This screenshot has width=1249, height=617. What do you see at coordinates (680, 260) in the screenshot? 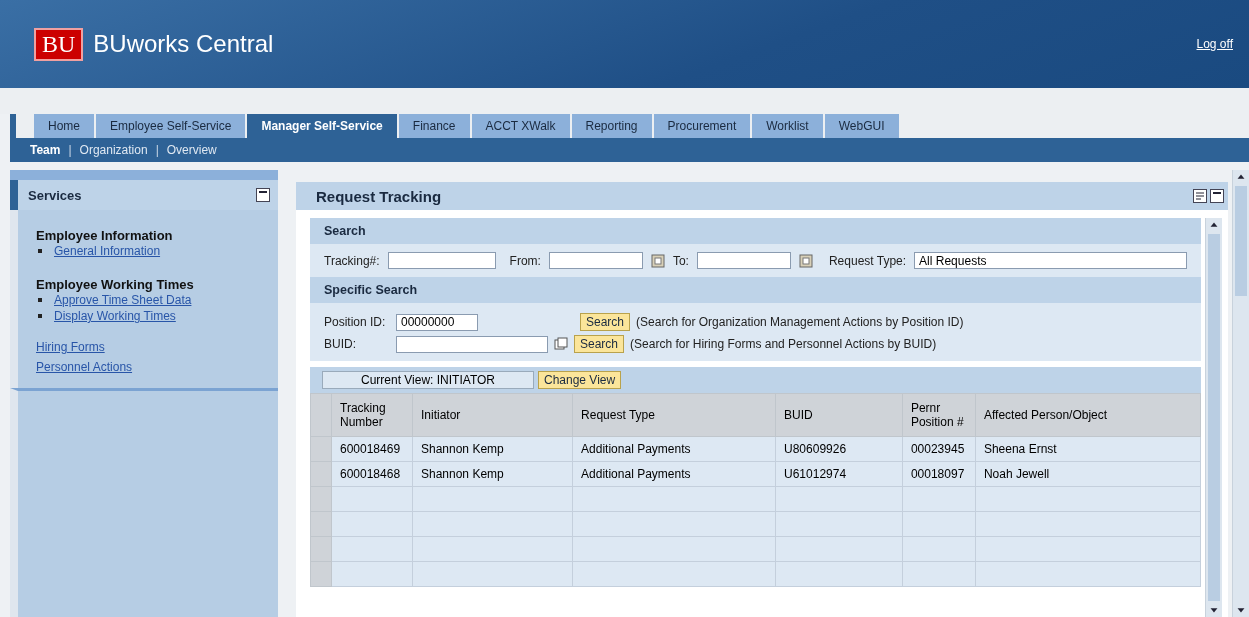
I see `field-label: To:` at bounding box center [680, 260].